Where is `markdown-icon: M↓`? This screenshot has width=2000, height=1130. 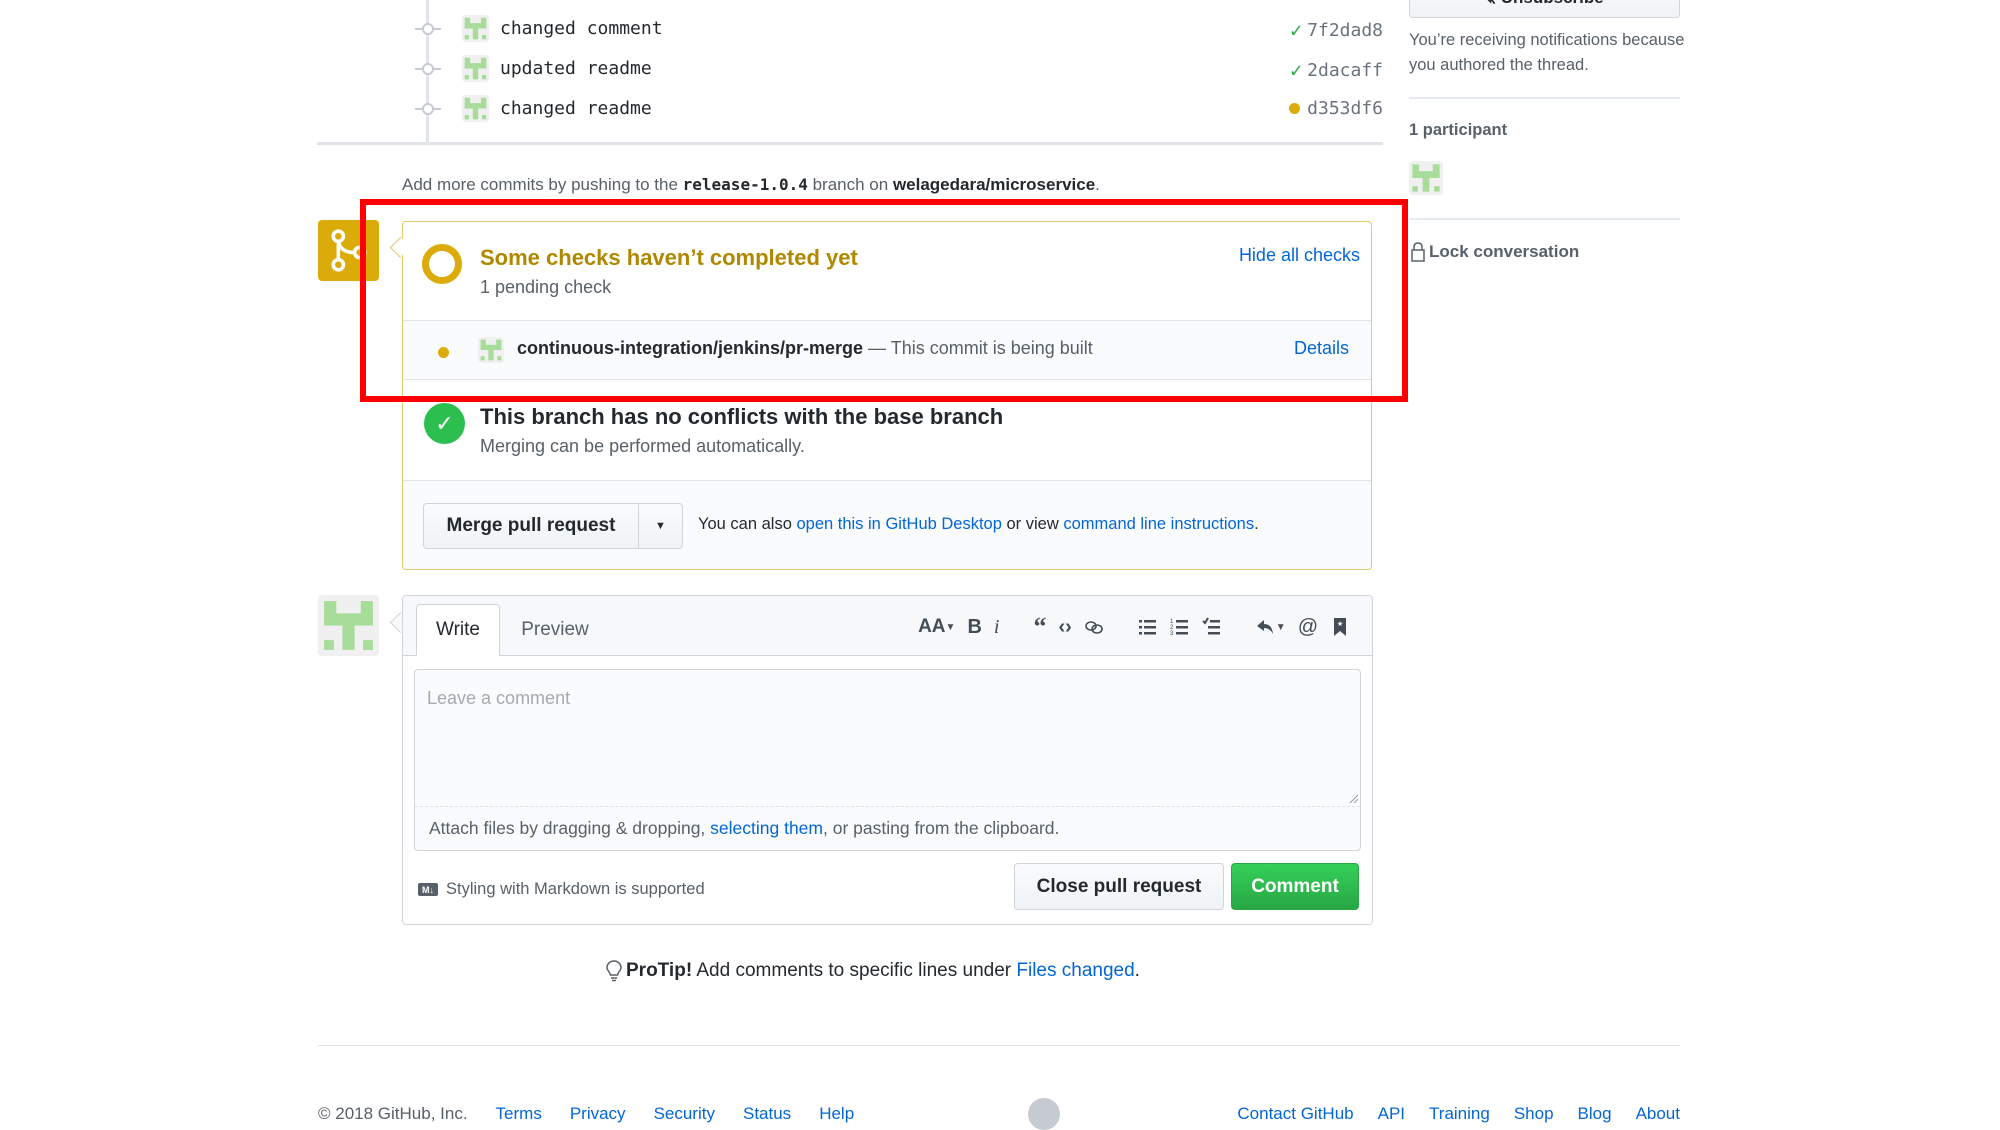
markdown-icon: M↓ is located at coordinates (428, 889).